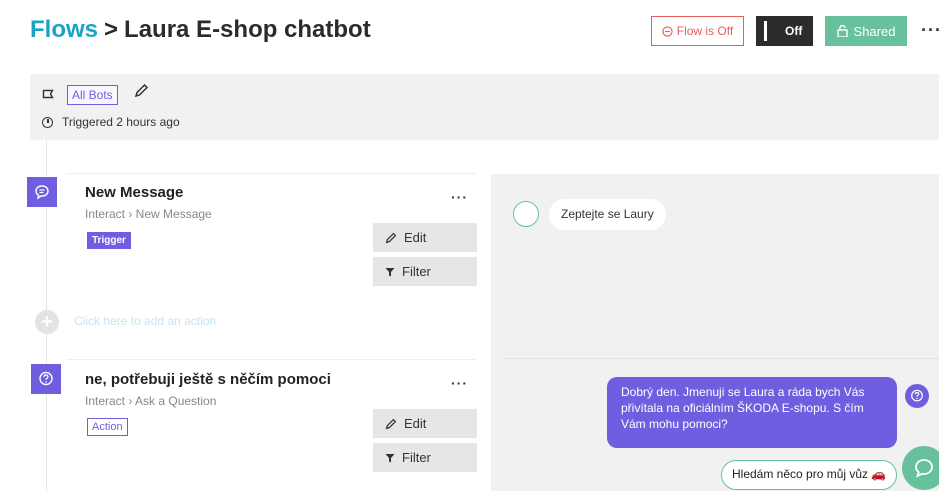 Image resolution: width=939 pixels, height=491 pixels. I want to click on more-options-icon: ···, so click(930, 30).